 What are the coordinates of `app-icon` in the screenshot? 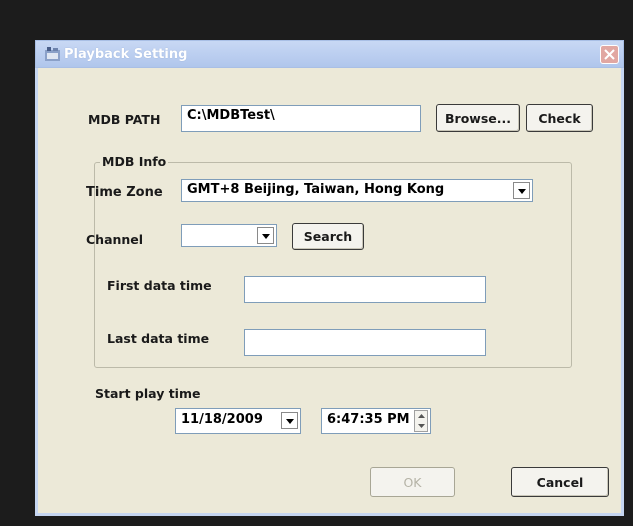 It's located at (52, 54).